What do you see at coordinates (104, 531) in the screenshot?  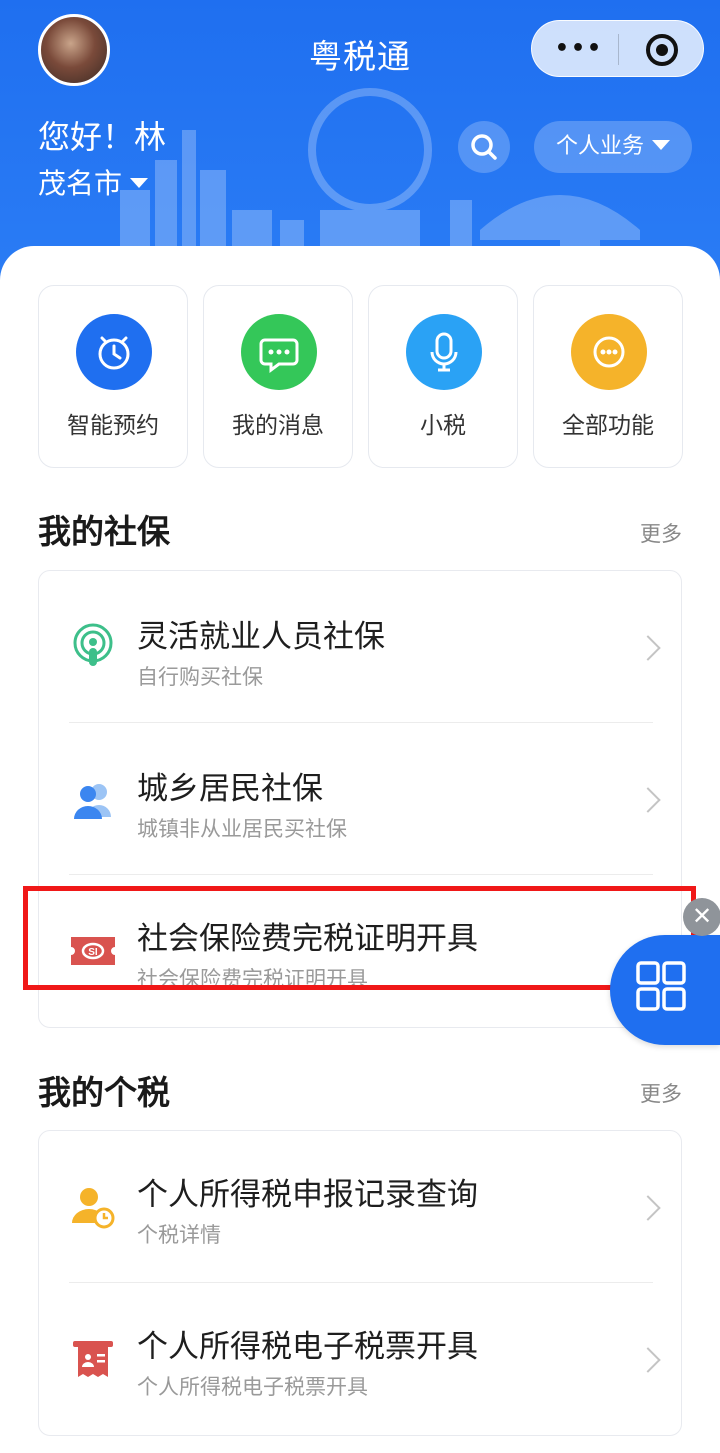 I see `section-title-social-insurance: 我的社保` at bounding box center [104, 531].